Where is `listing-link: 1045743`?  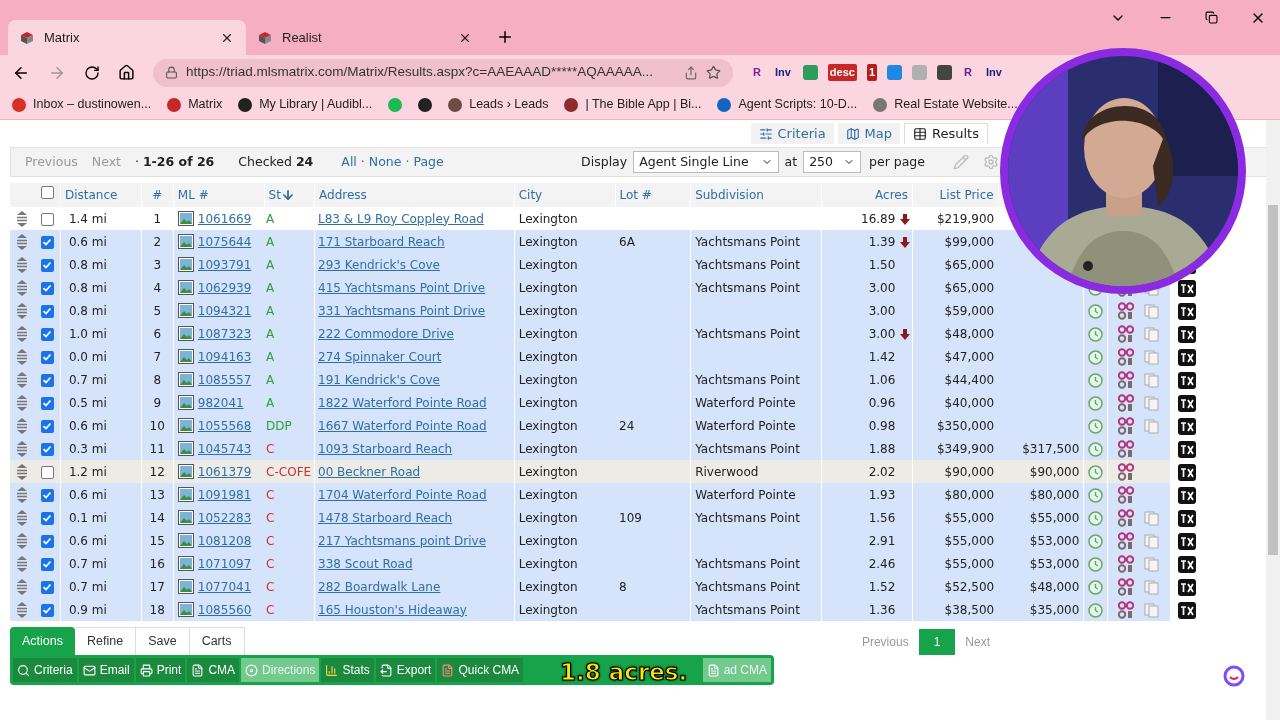
listing-link: 1045743 is located at coordinates (224, 448).